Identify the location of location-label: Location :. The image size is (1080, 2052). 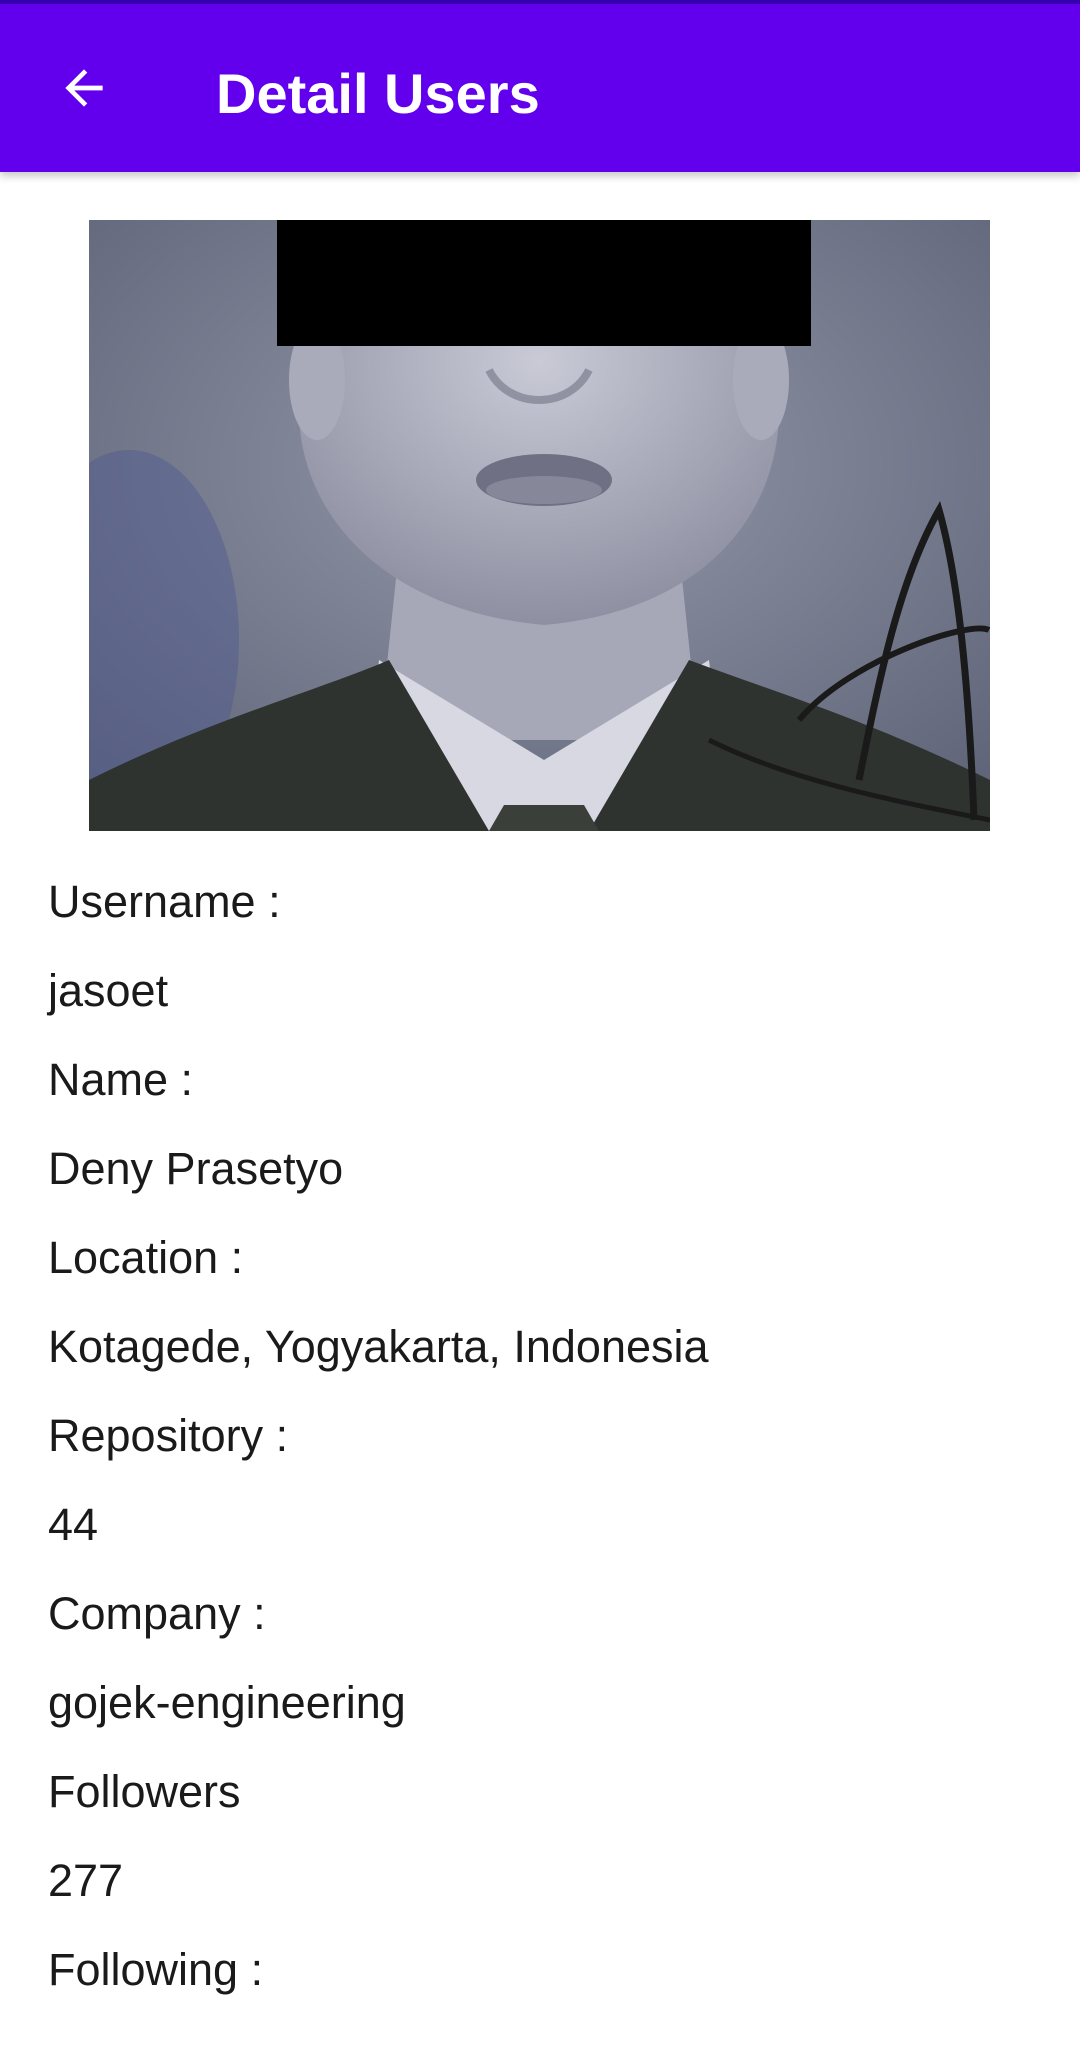
(146, 1257).